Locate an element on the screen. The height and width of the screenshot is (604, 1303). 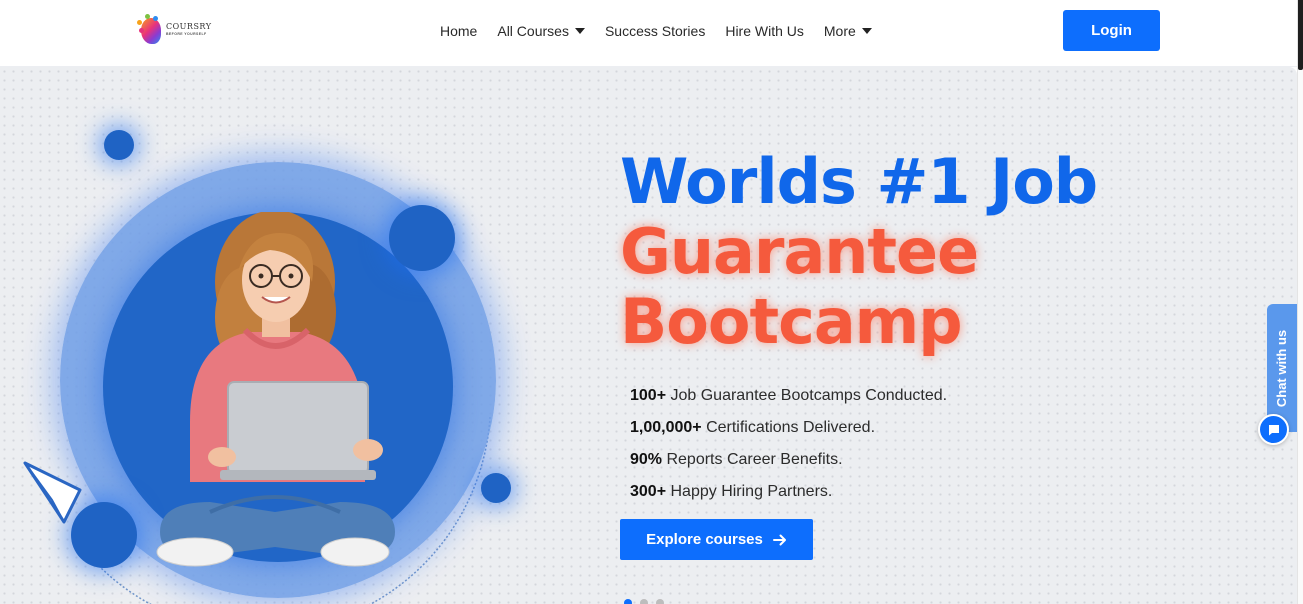
explore-courses-label: Explore courses is located at coordinates (704, 539).